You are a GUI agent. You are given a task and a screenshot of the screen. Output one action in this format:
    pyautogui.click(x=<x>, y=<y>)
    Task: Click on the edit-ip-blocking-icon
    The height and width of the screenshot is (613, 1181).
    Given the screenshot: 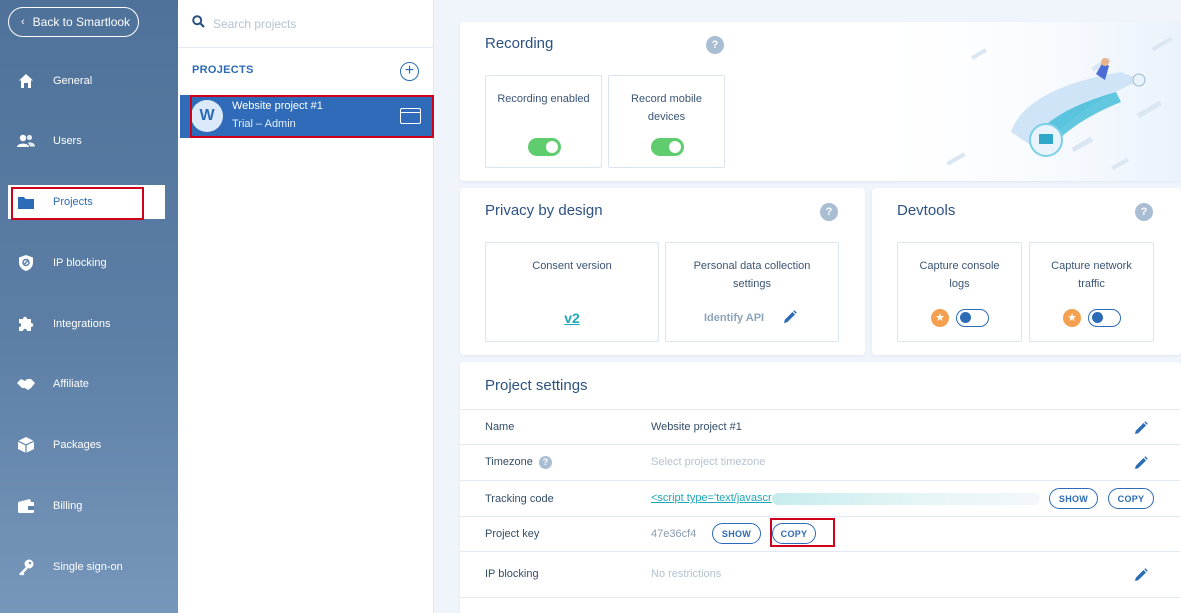 What is the action you would take?
    pyautogui.click(x=1141, y=575)
    